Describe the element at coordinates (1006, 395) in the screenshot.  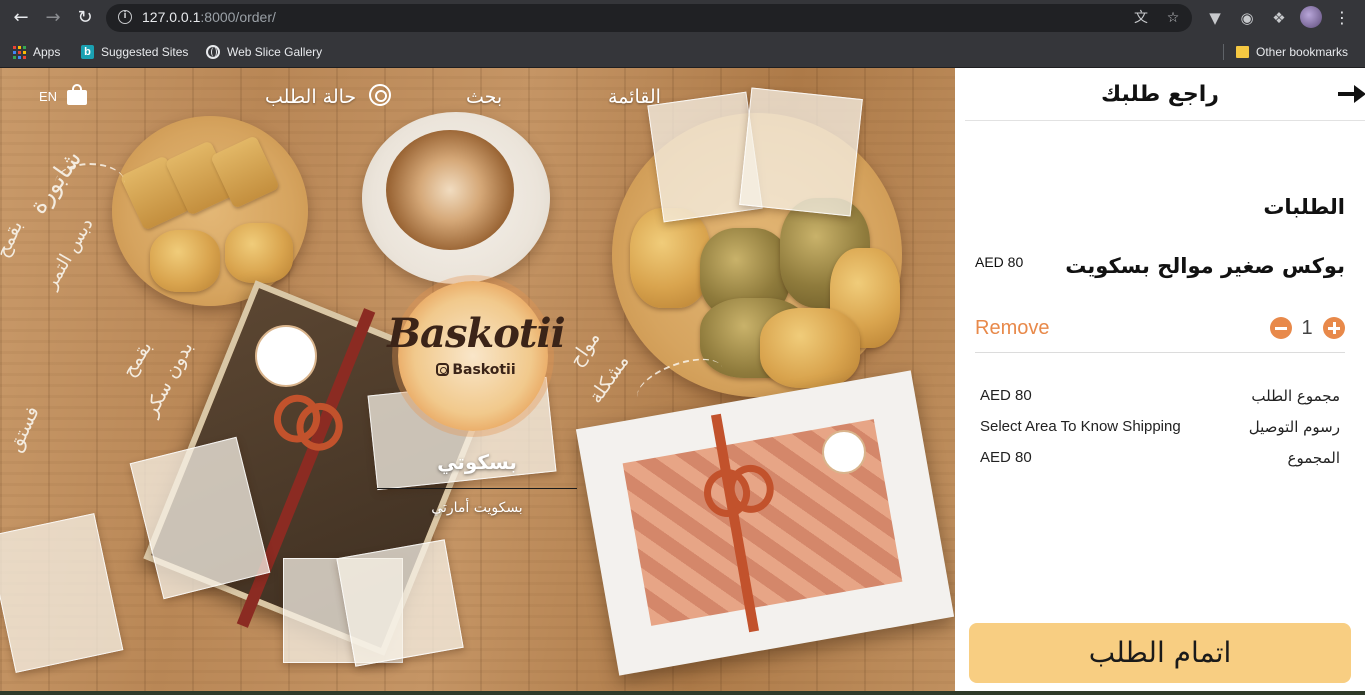
I see `subtotal-value: AED 80` at that location.